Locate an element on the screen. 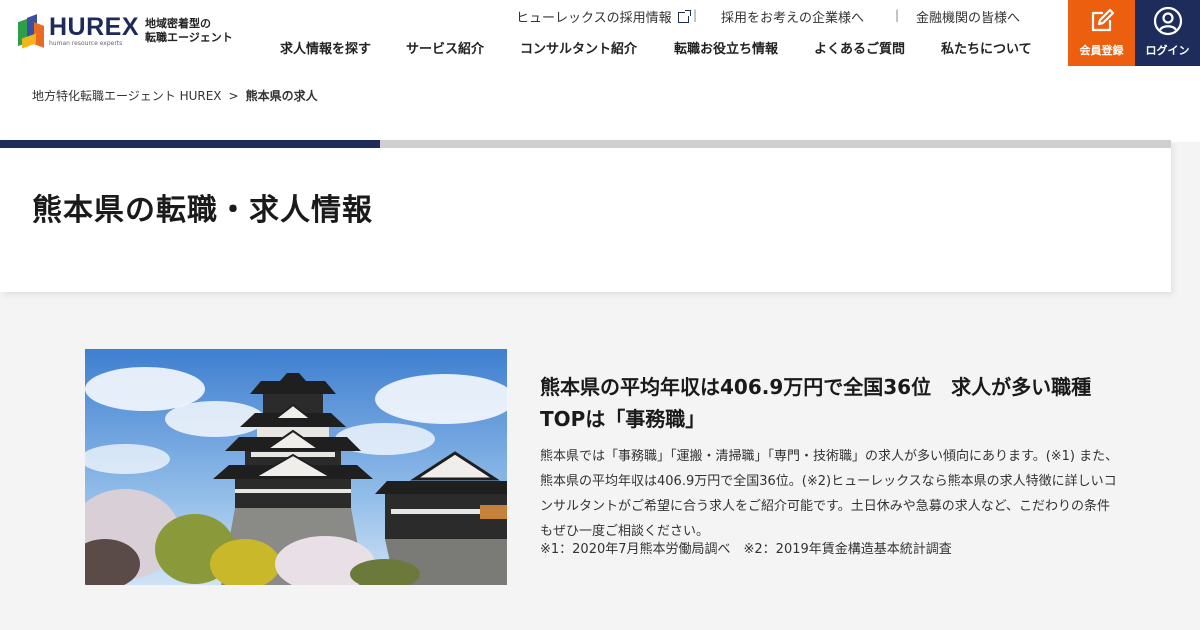 The height and width of the screenshot is (630, 1200). login-button: ログイン is located at coordinates (1167, 33).